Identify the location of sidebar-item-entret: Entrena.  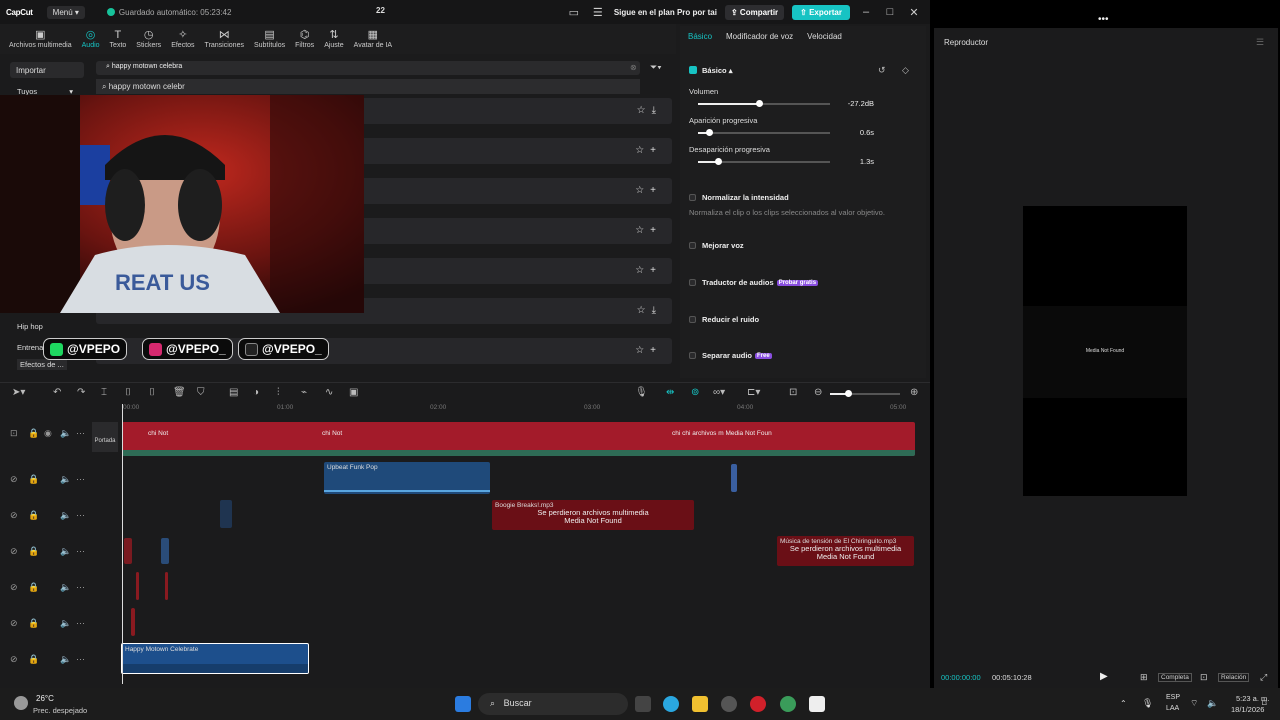
(30, 347).